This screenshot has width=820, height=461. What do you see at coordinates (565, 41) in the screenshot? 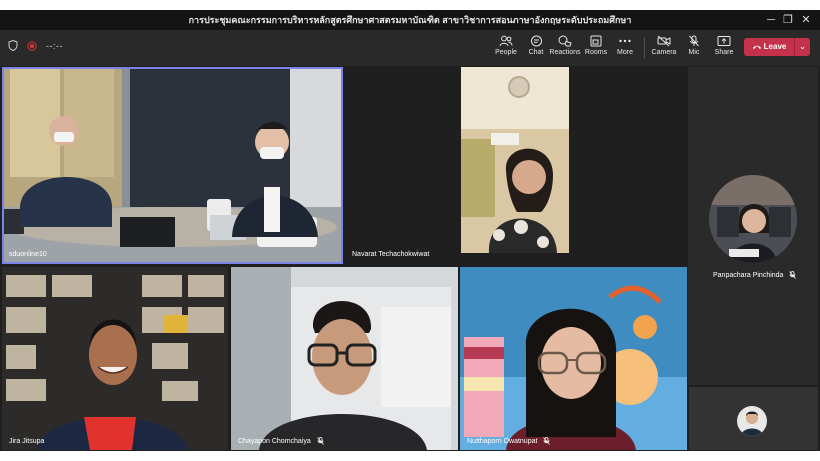
I see `reactions-icon` at bounding box center [565, 41].